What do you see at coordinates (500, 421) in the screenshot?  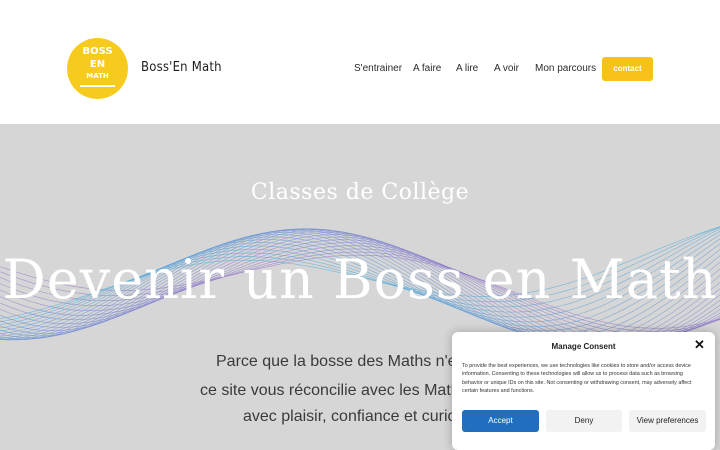 I see `accept-button: Accept` at bounding box center [500, 421].